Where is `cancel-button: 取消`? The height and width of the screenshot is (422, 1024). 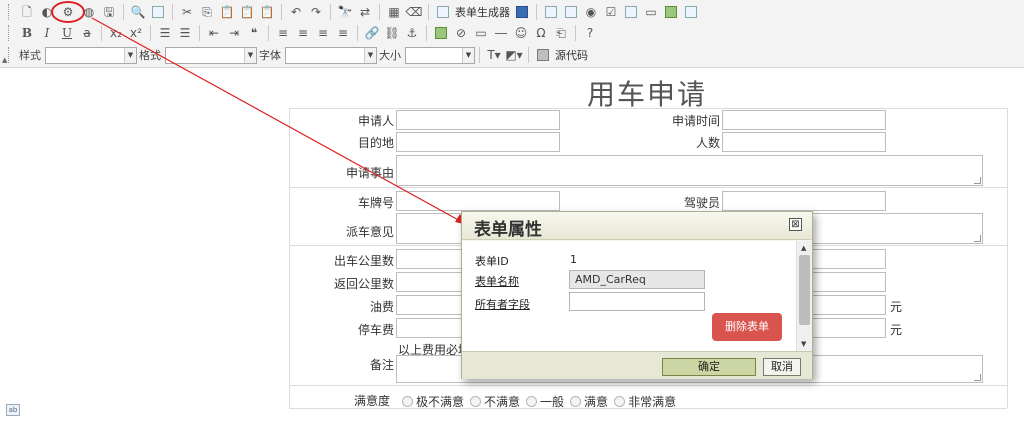 cancel-button: 取消 is located at coordinates (782, 367).